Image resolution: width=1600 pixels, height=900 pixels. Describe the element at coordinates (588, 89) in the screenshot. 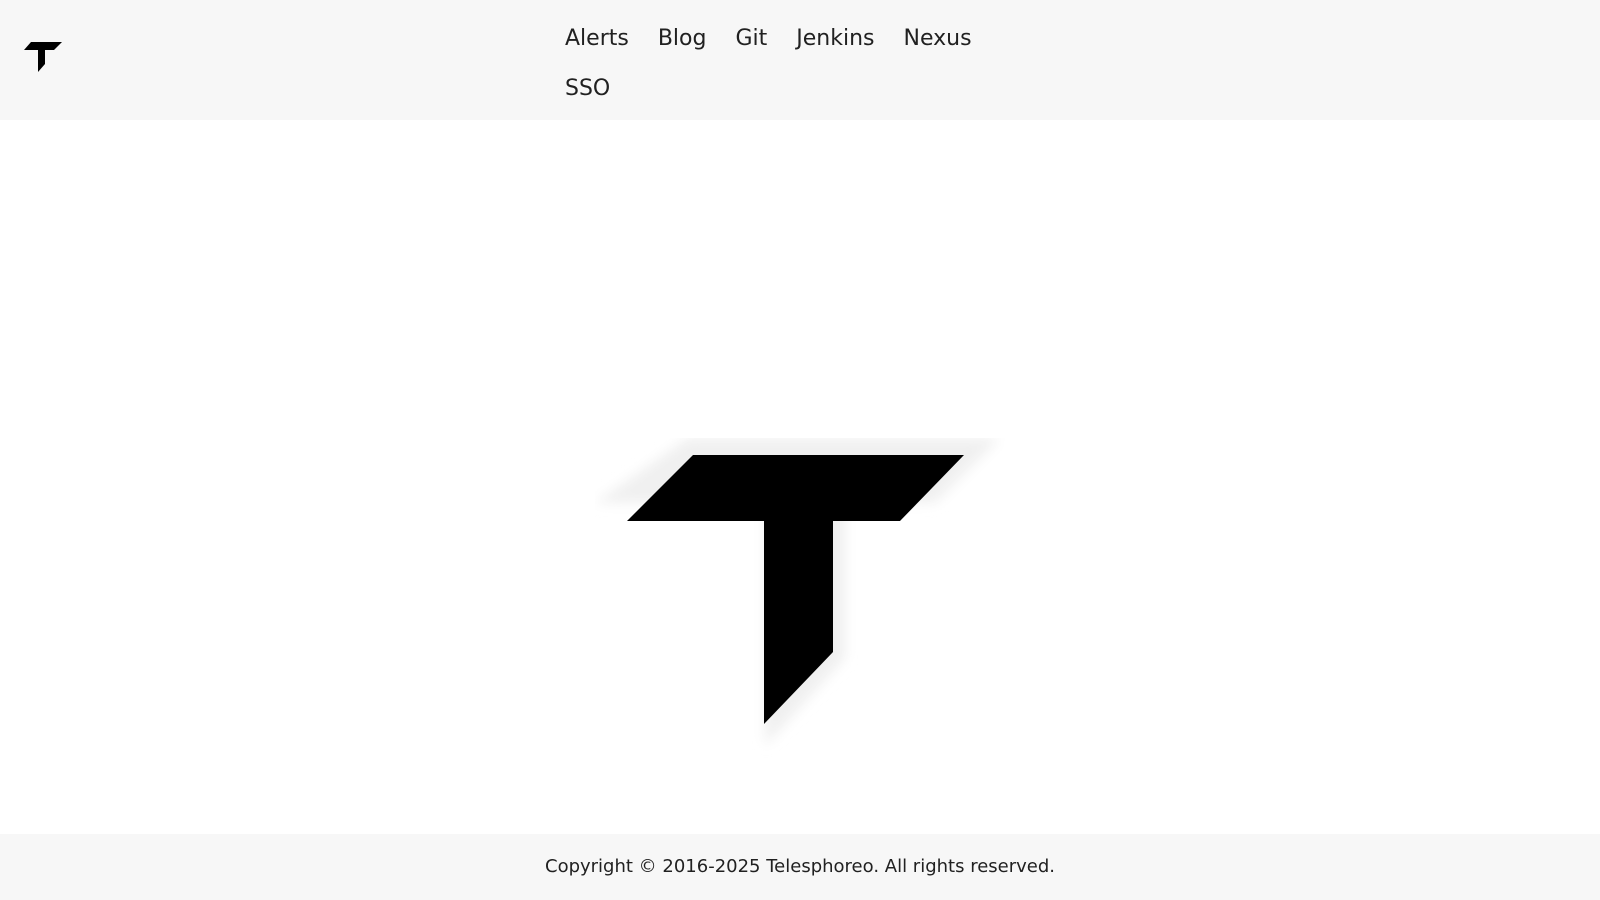

I see `nav-link-sso: SSO` at that location.